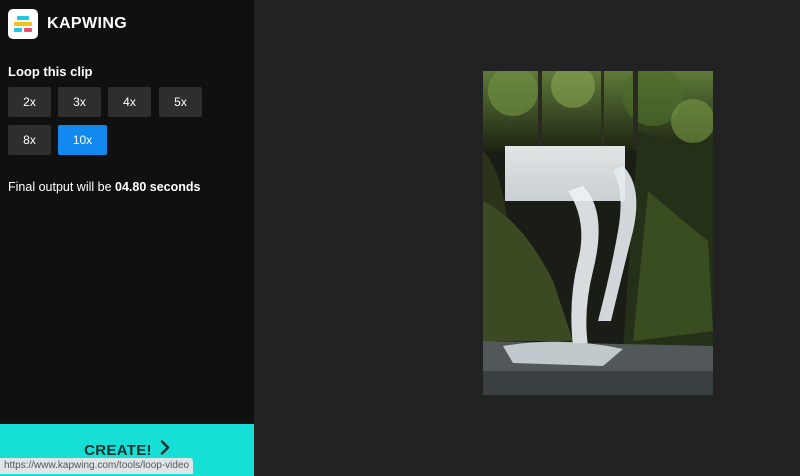 This screenshot has height=476, width=800. I want to click on status-bar-url: https://www.kapwing.com/tools/loop-video, so click(97, 466).